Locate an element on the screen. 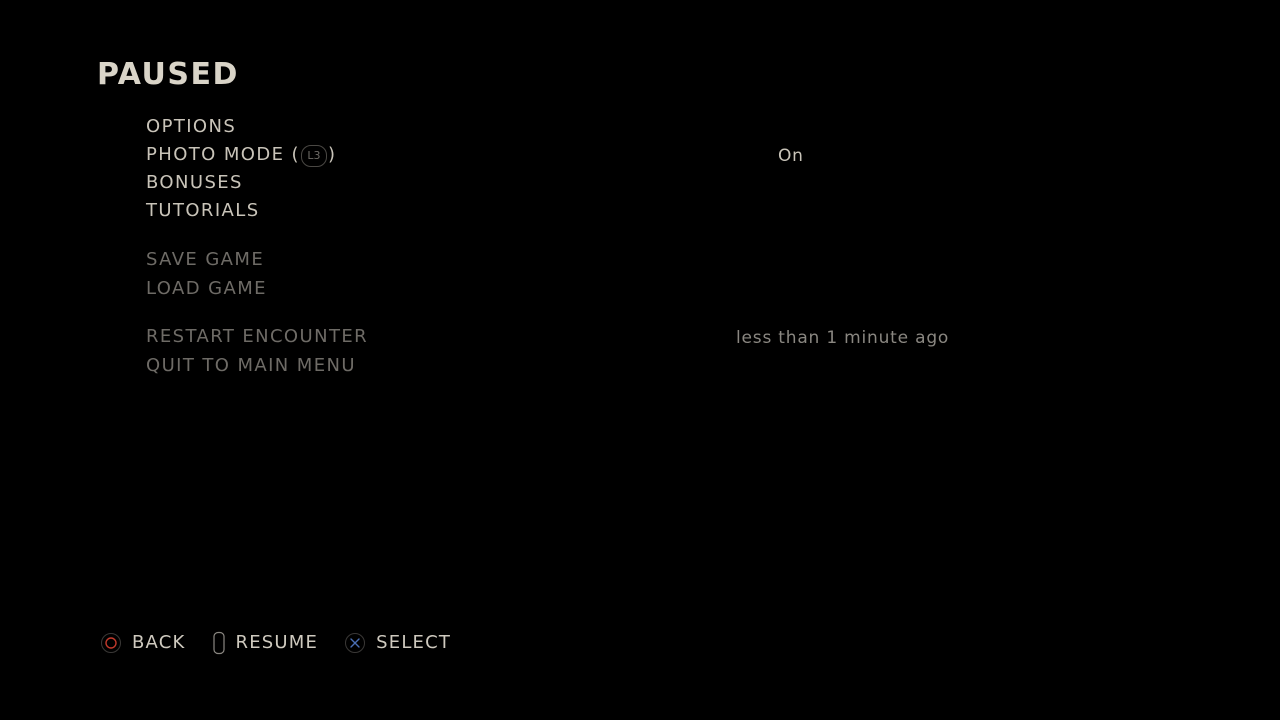 This screenshot has width=1280, height=720. menu-item-restart-encounter-label: RESTART ENCOUNTER is located at coordinates (257, 336).